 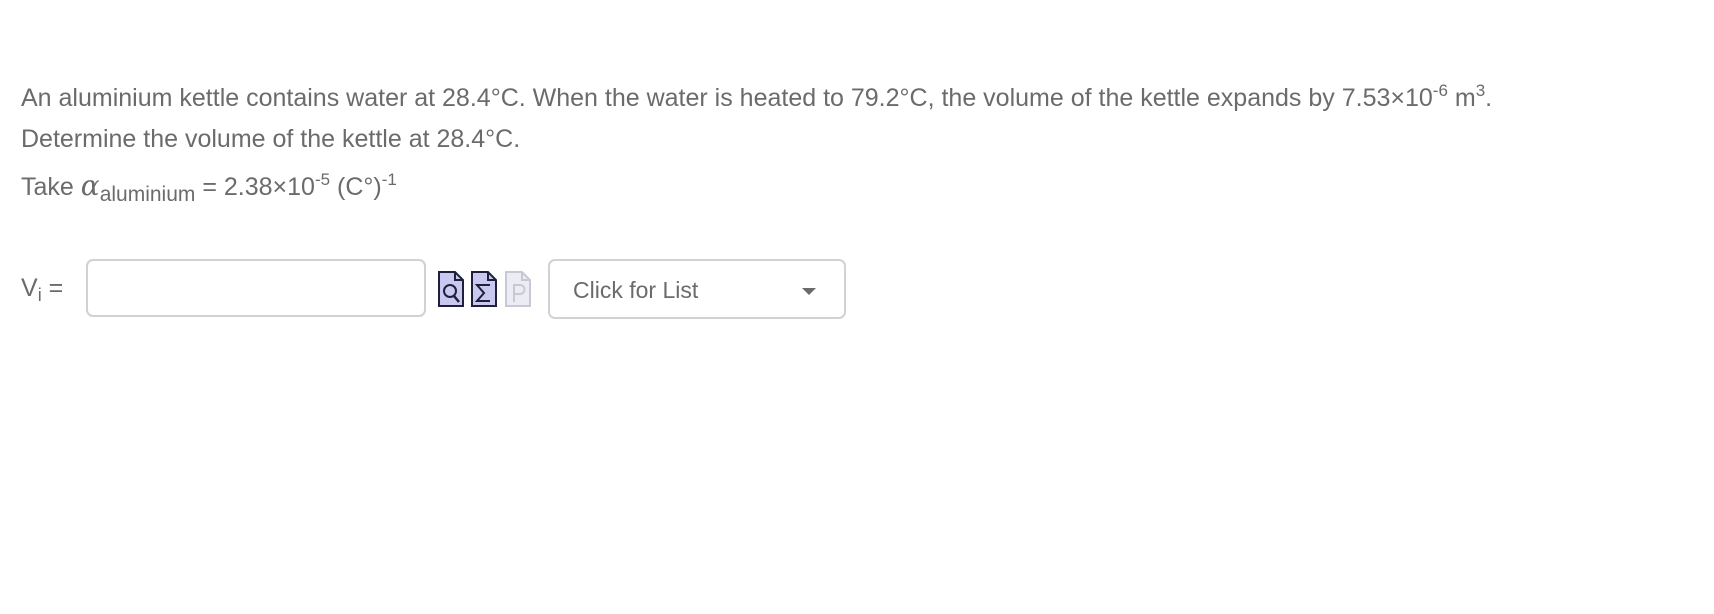 I want to click on preview-icon, so click(x=451, y=289).